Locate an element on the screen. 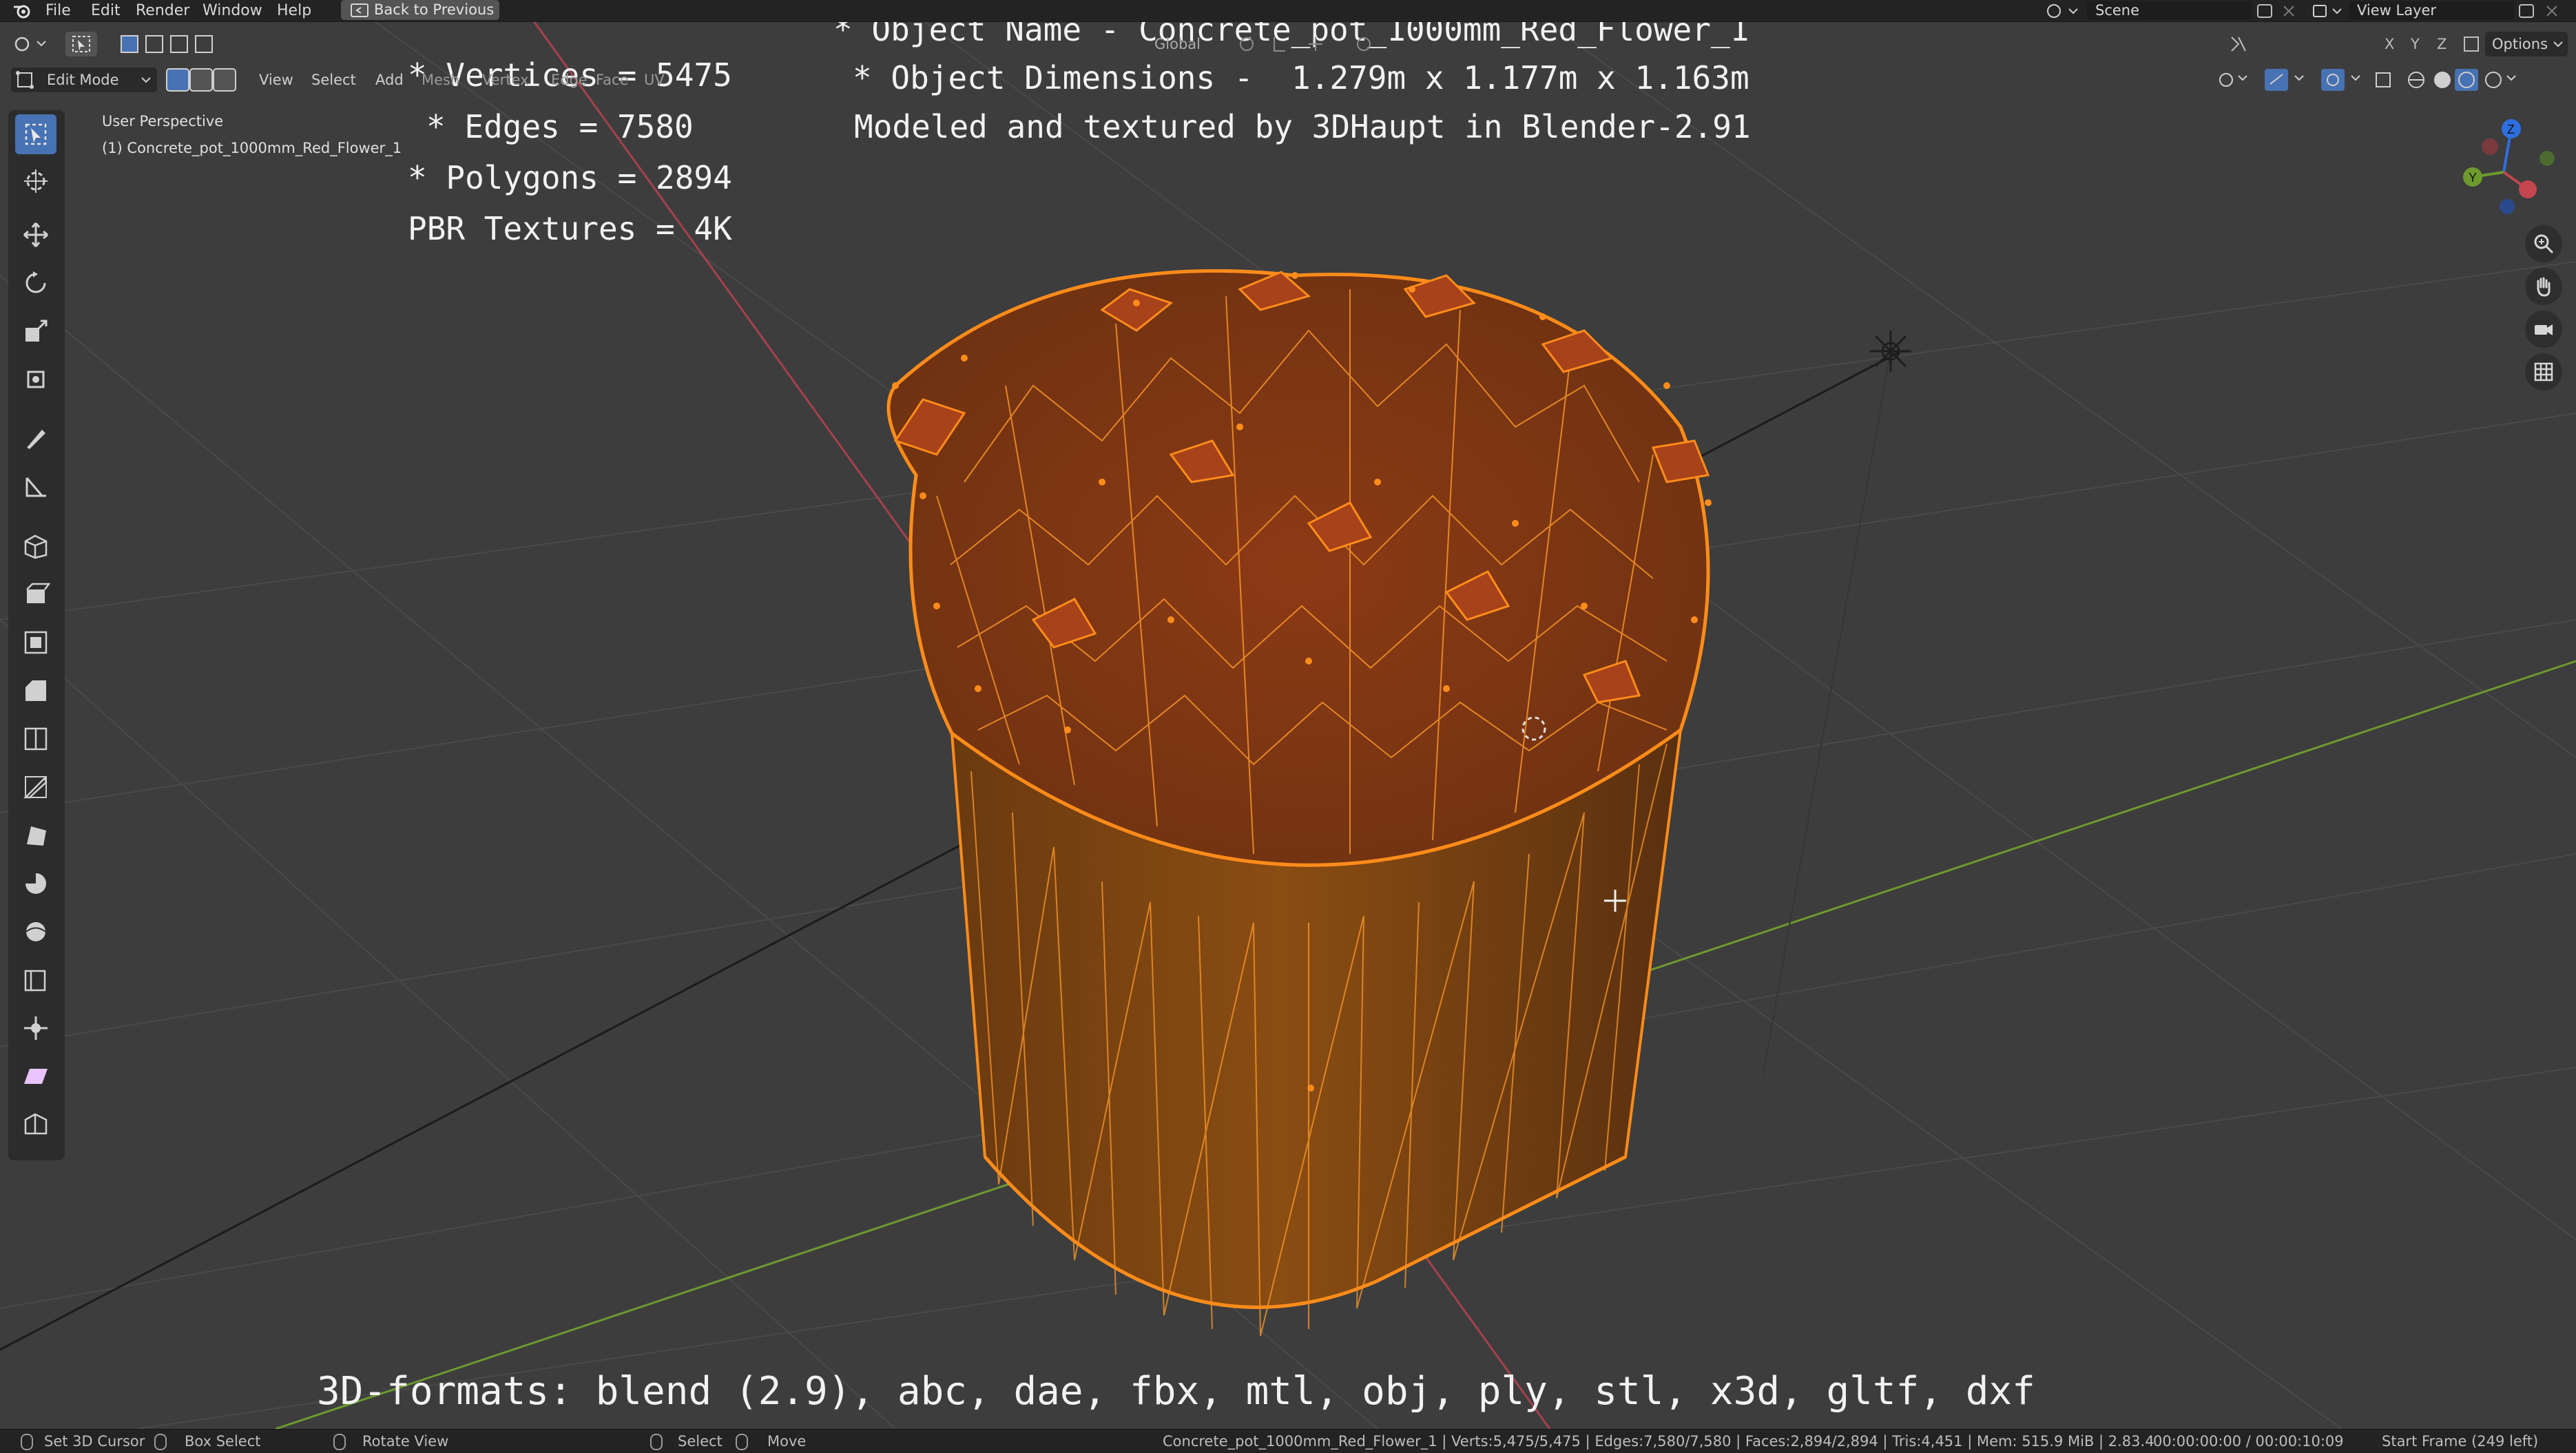 The width and height of the screenshot is (2576, 1453). menu-edit: Edit is located at coordinates (106, 10).